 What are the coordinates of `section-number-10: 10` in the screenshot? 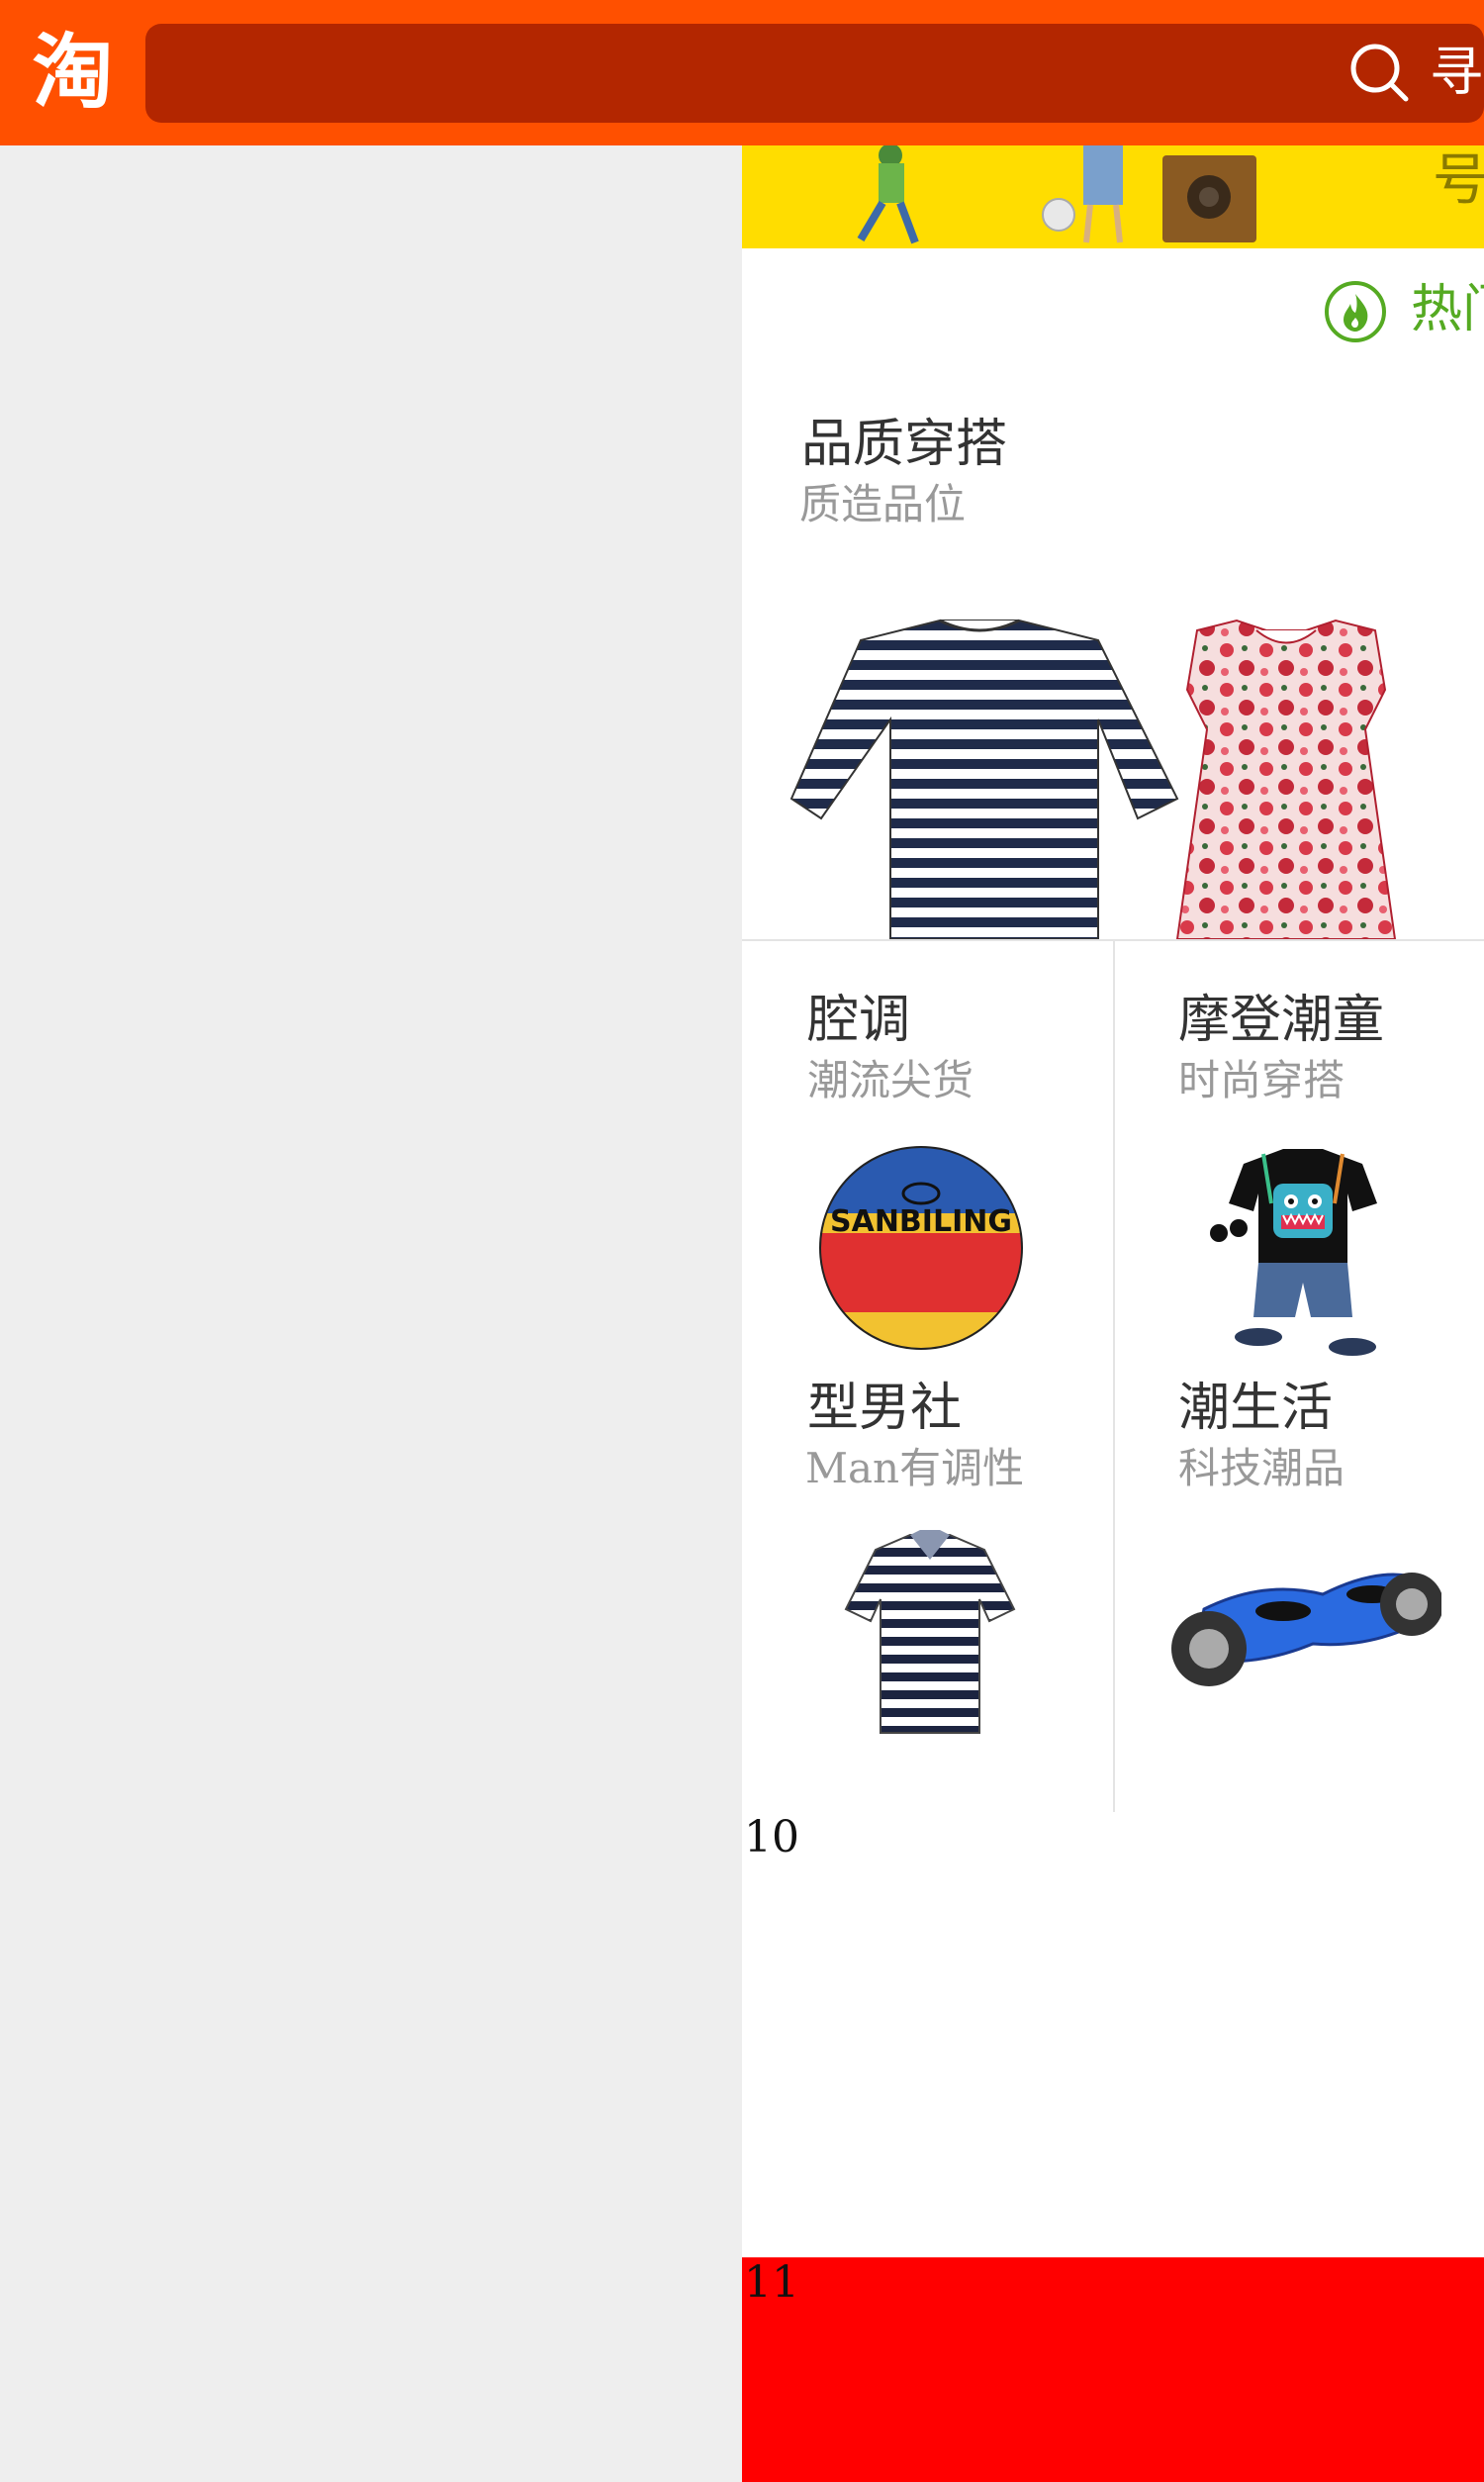 It's located at (771, 1837).